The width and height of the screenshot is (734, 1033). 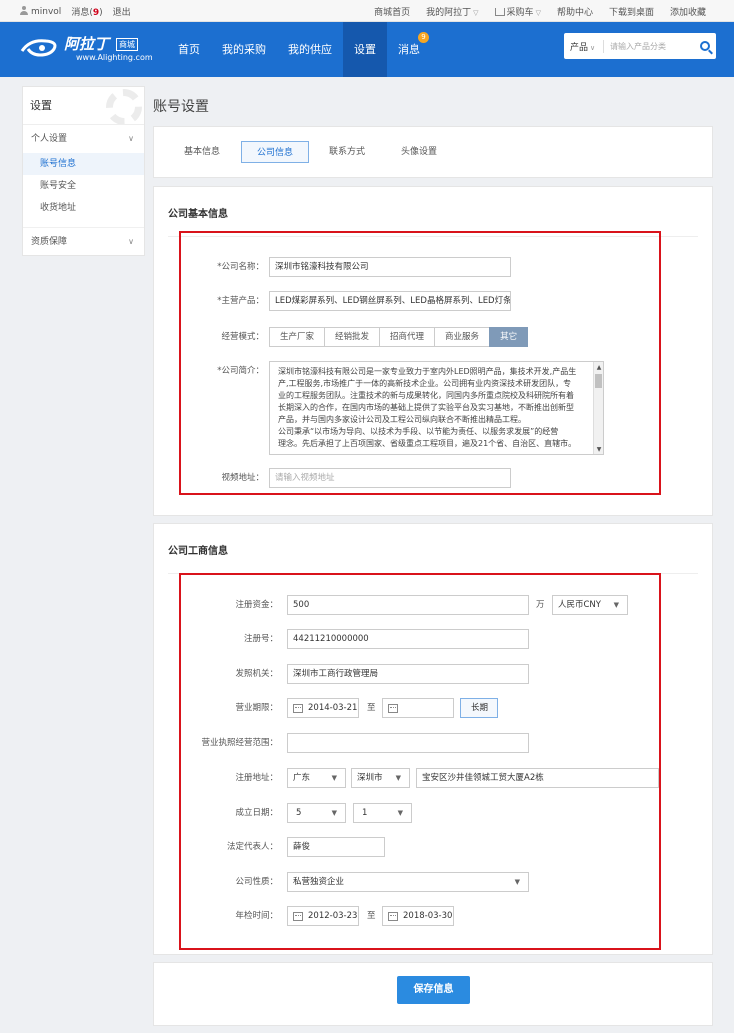 What do you see at coordinates (83, 106) in the screenshot?
I see `sidebar-title: 设置` at bounding box center [83, 106].